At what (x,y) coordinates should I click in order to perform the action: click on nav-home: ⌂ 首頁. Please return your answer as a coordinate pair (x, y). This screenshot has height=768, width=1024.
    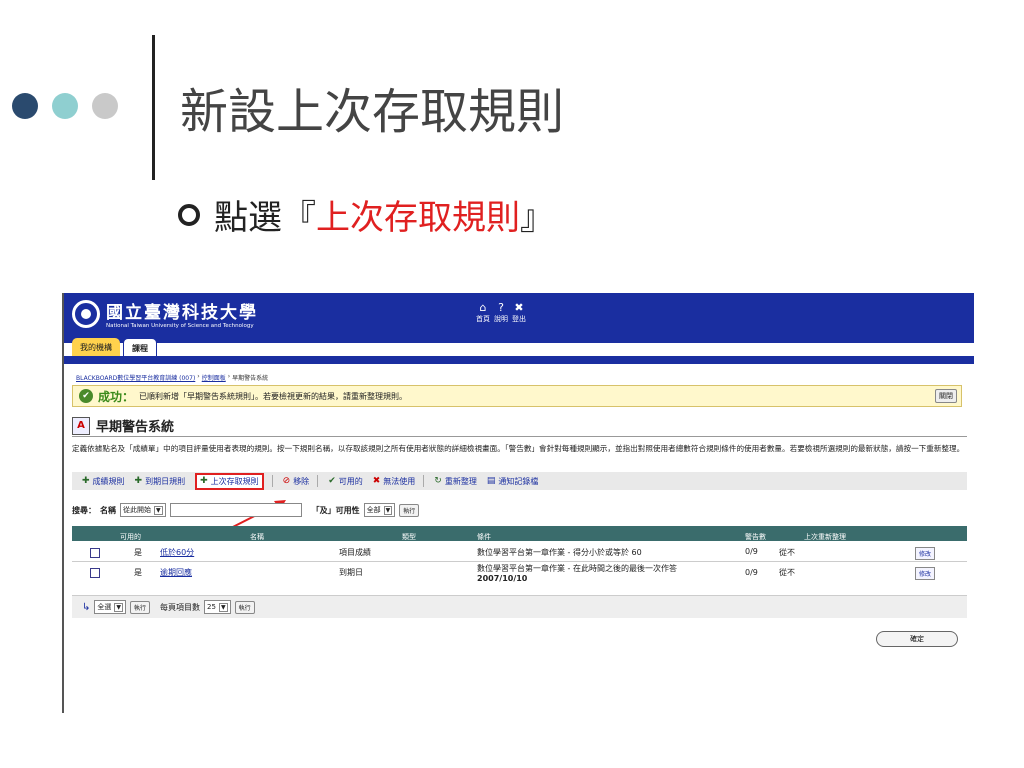
    Looking at the image, I should click on (483, 313).